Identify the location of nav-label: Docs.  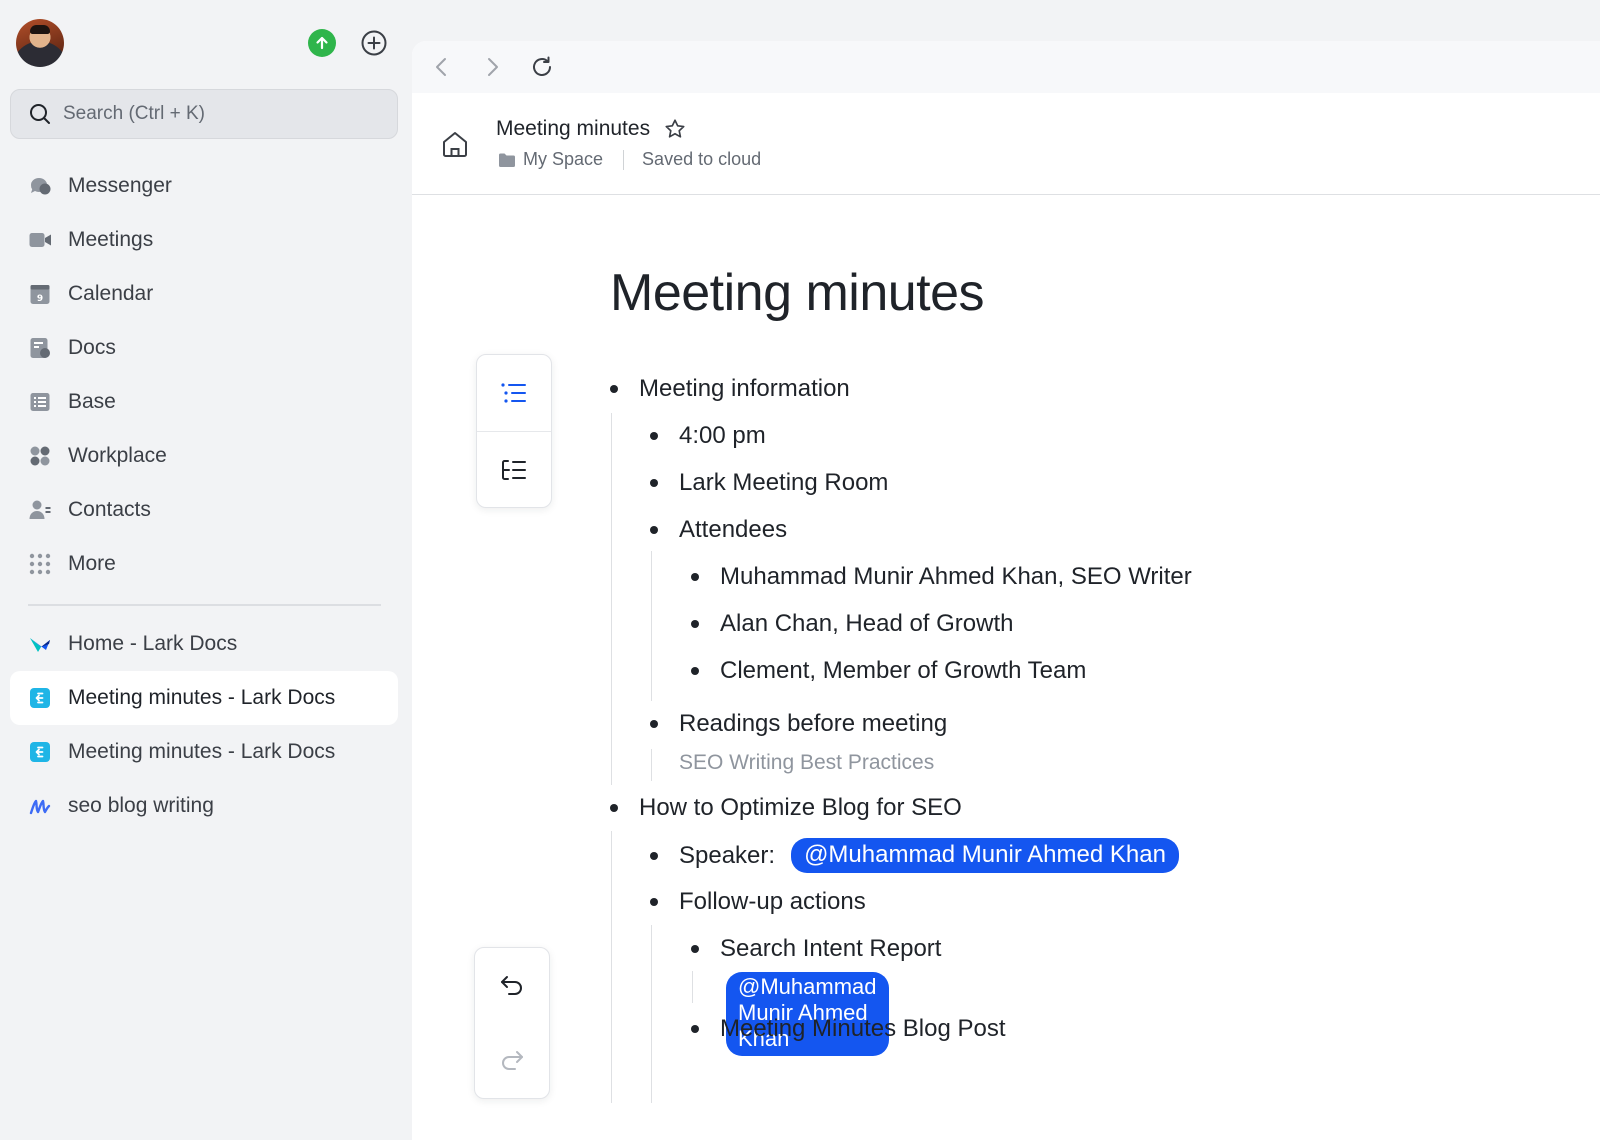
(92, 347).